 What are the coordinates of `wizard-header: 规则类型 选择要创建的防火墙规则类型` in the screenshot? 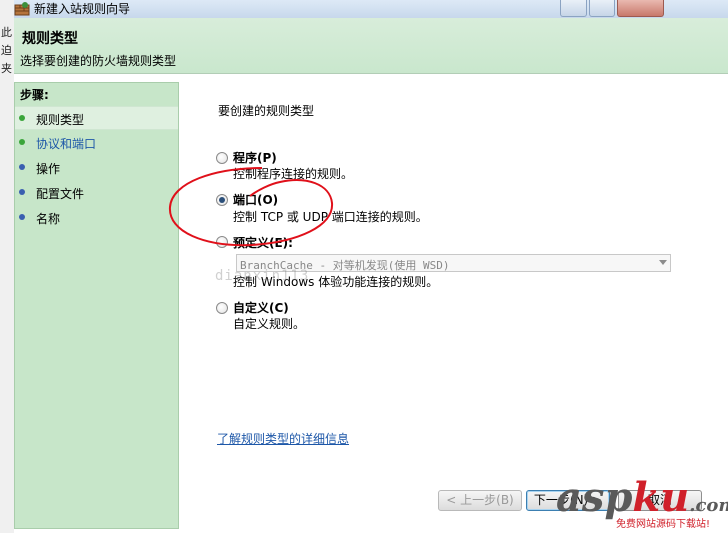 It's located at (371, 46).